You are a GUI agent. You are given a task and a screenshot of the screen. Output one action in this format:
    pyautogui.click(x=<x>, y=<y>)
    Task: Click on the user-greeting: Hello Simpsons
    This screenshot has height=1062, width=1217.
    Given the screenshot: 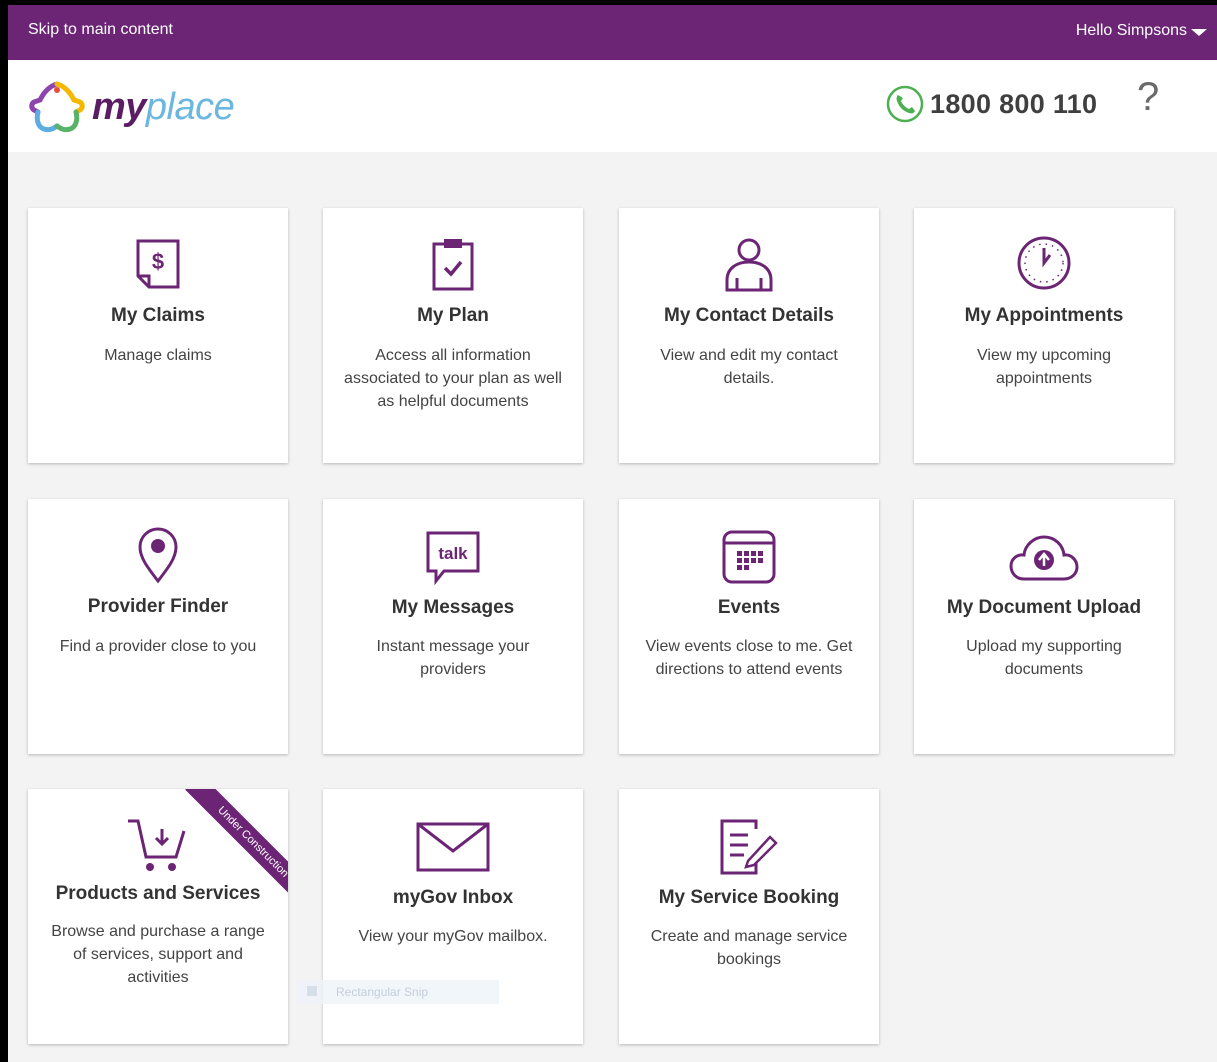 What is the action you would take?
    pyautogui.click(x=1131, y=30)
    